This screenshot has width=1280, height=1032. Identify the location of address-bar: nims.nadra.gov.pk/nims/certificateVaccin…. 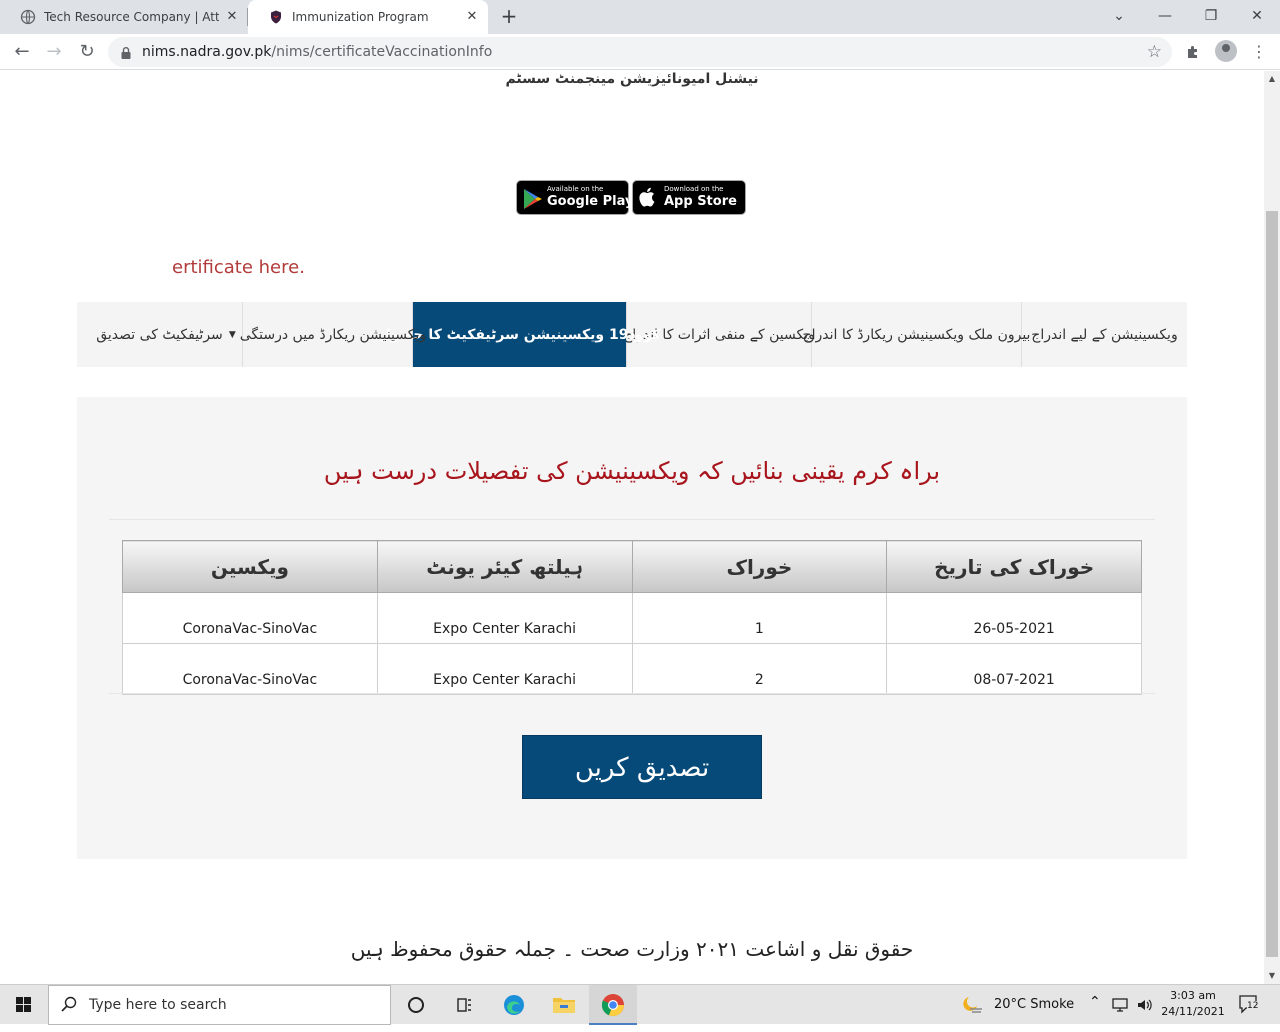
(640, 52).